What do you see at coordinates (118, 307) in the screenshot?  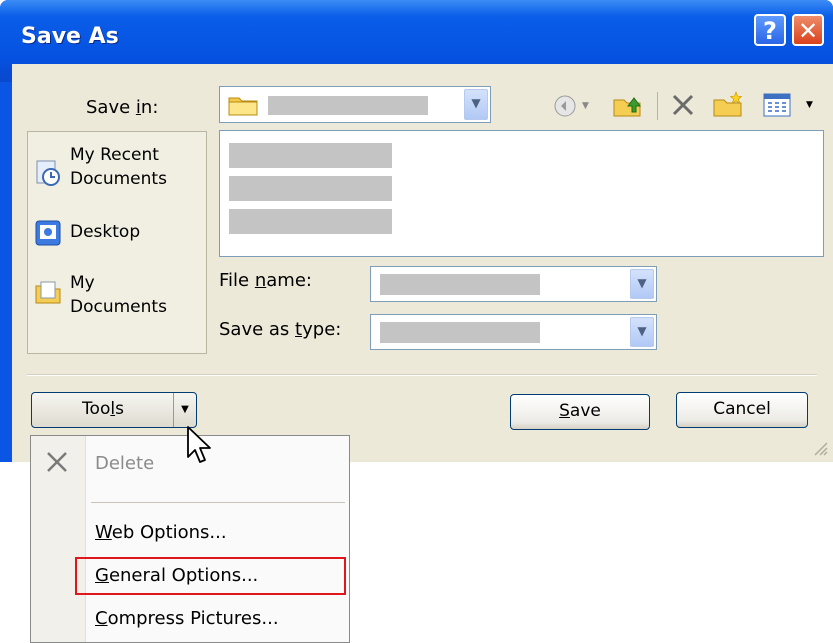 I see `places-mydocs-line2: Documents` at bounding box center [118, 307].